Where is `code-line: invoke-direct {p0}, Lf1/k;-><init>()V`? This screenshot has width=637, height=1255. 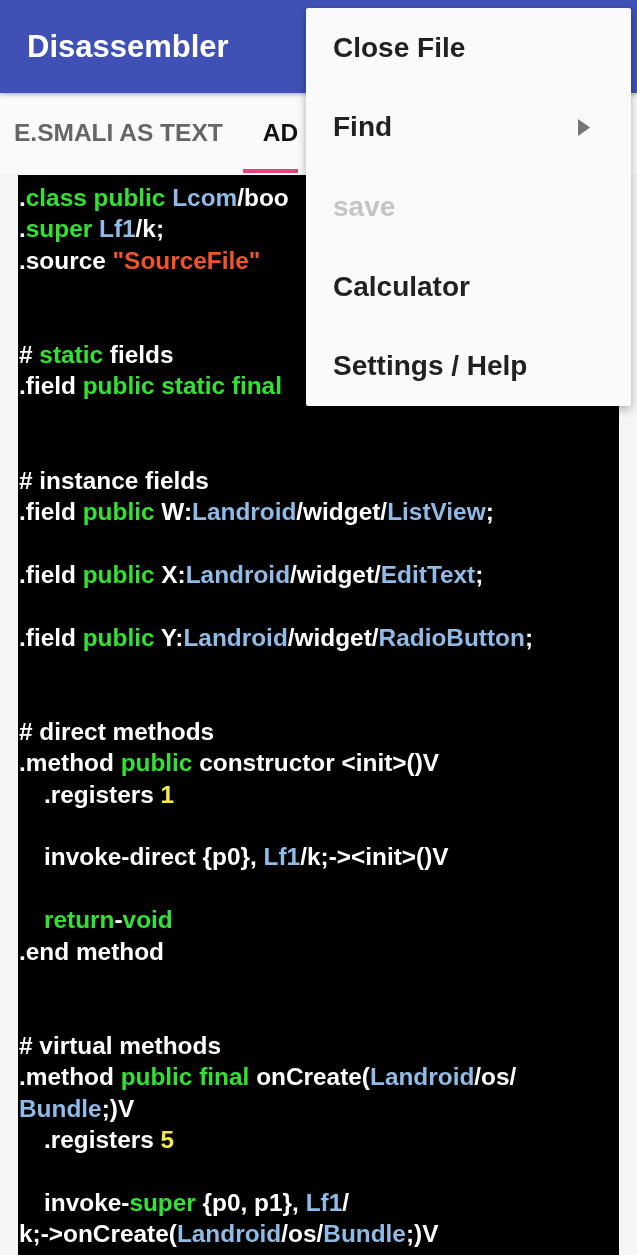 code-line: invoke-direct {p0}, Lf1/k;-><init>()V is located at coordinates (246, 857).